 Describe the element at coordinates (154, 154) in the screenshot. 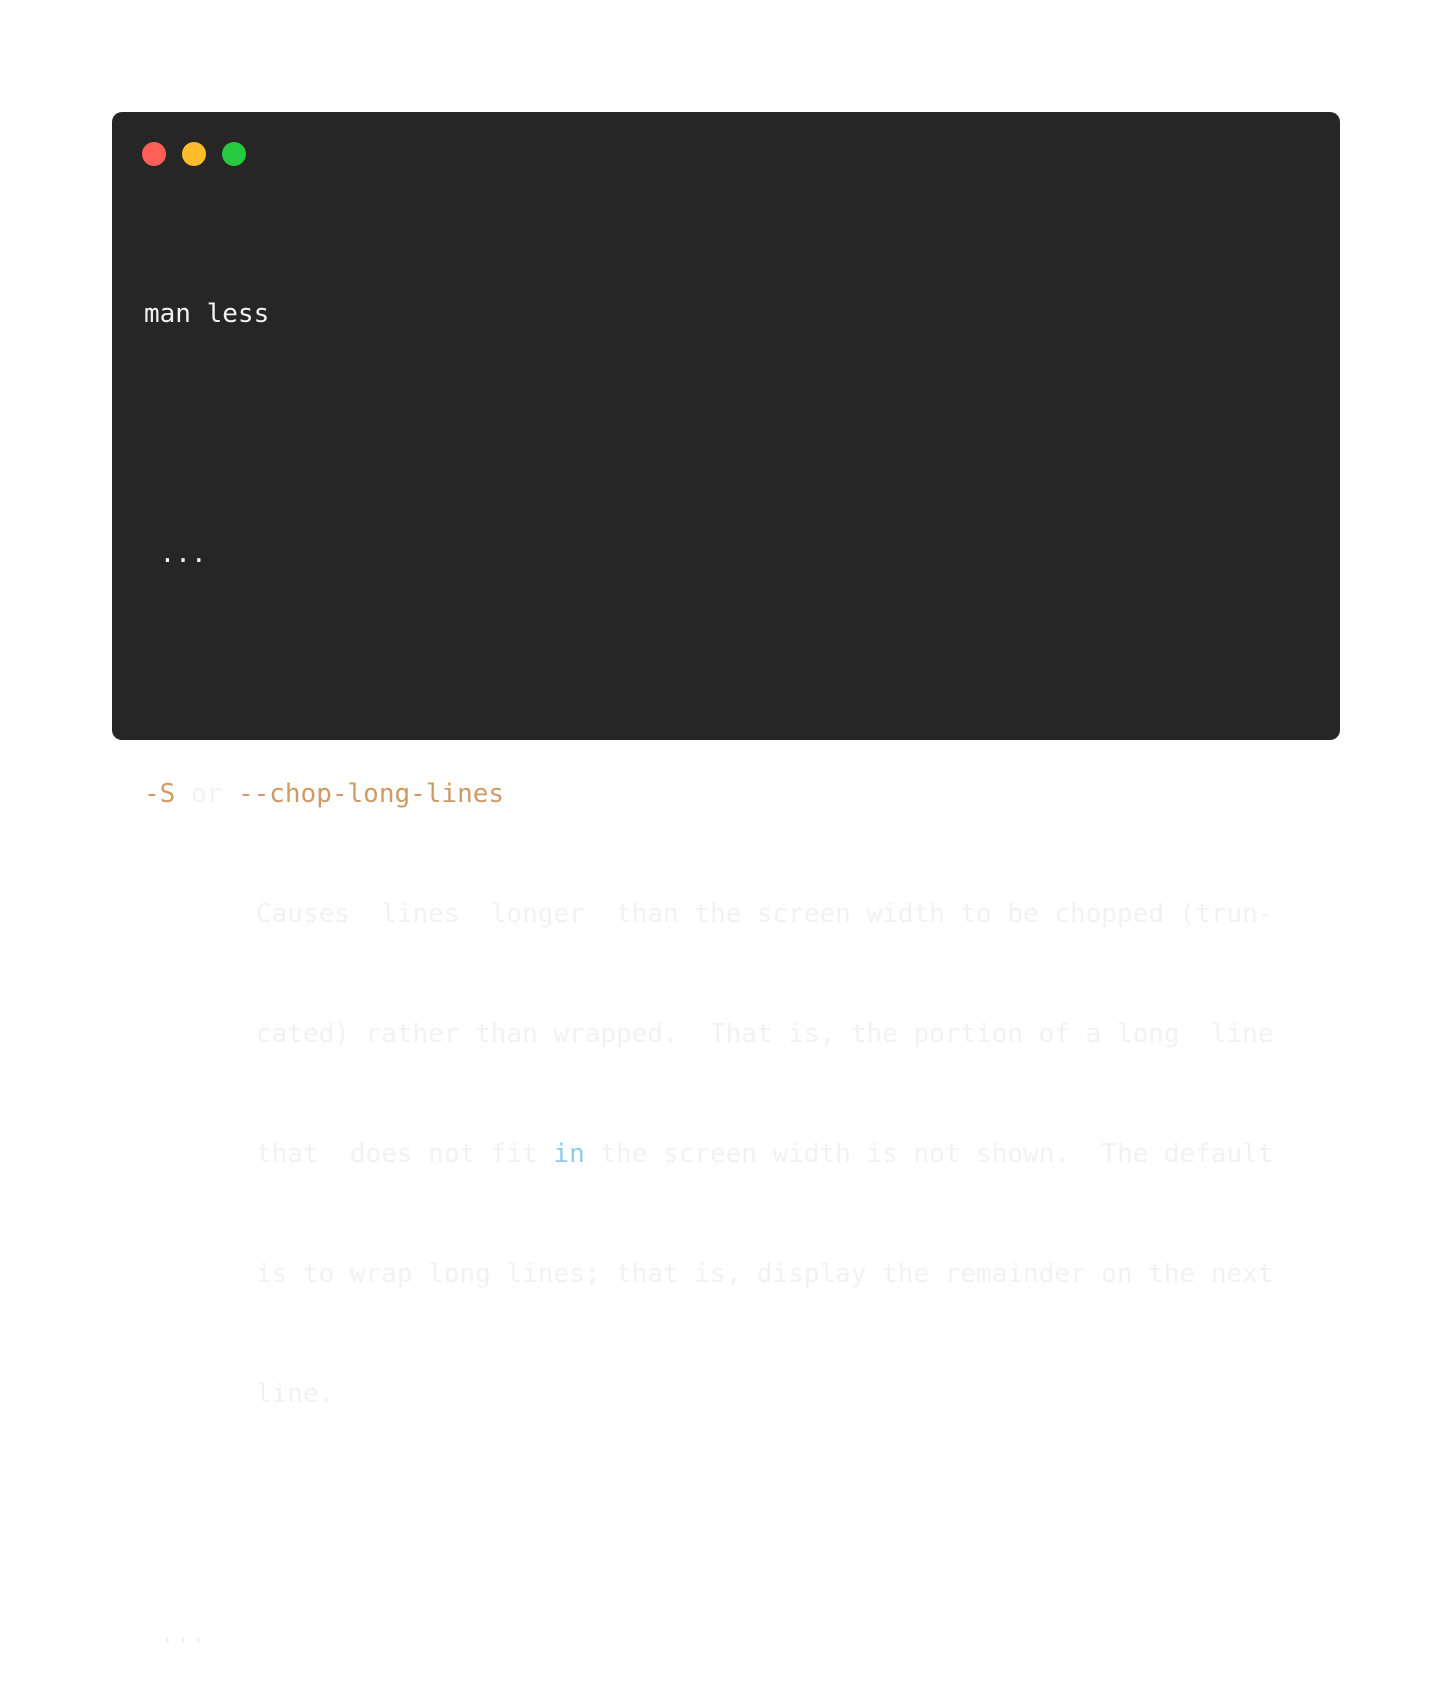

I see `close-button` at that location.